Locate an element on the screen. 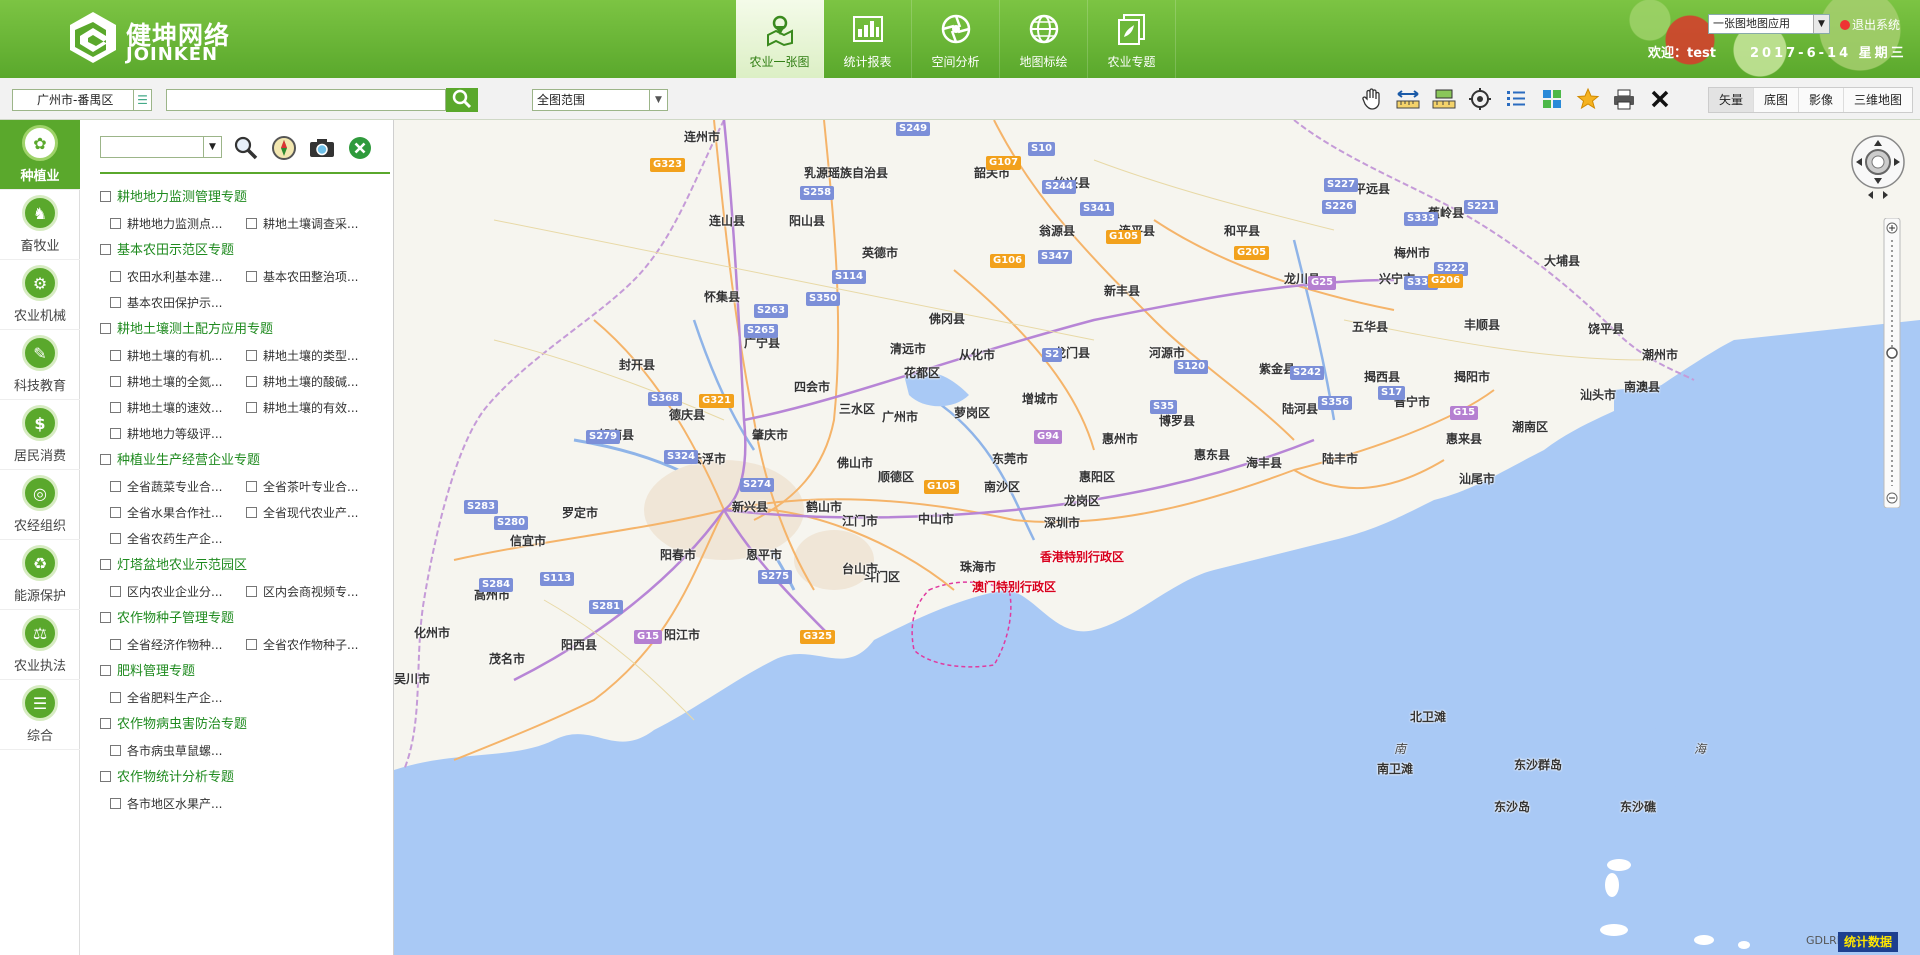 This screenshot has width=1920, height=955. category-item: ☰ 综合 is located at coordinates (40, 715).